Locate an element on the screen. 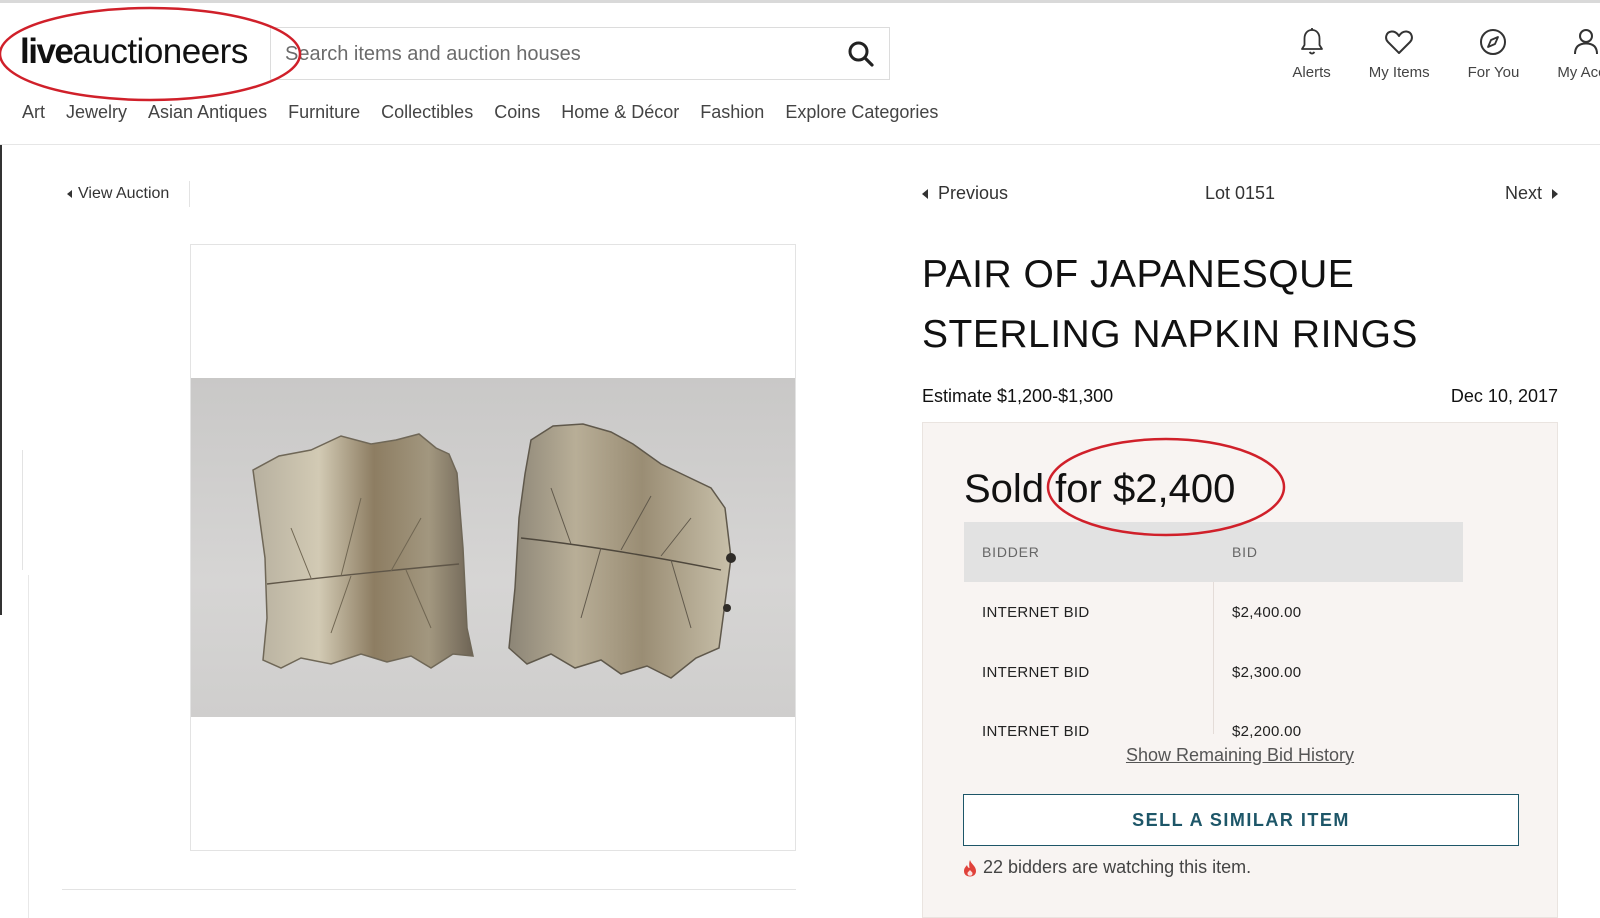  flame-icon is located at coordinates (970, 867).